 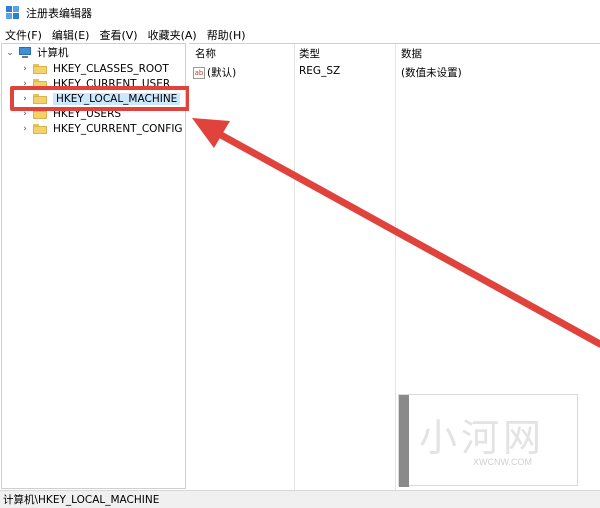 I want to click on tree-node-label: HKEY_CLASSES_ROOT, so click(x=111, y=68).